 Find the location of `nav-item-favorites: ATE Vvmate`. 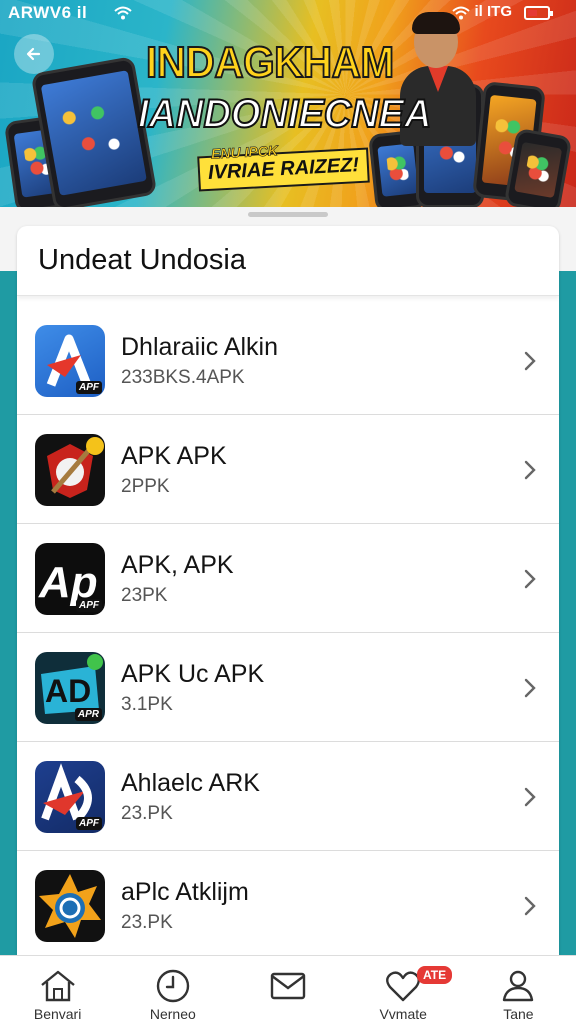

nav-item-favorites: ATE Vvmate is located at coordinates (403, 990).